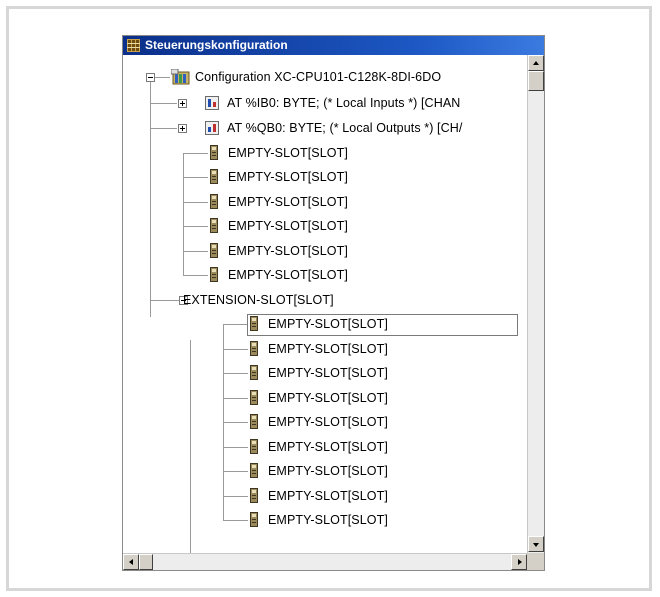 The height and width of the screenshot is (597, 660). I want to click on collapse-toggle, so click(150, 77).